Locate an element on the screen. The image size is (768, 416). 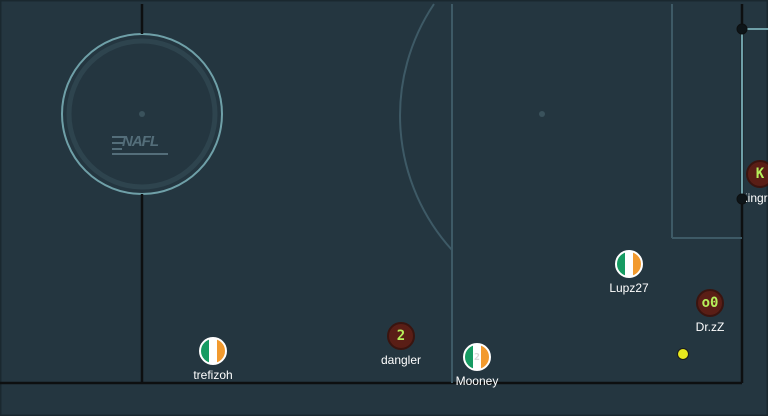
player-drzz: o0 Dr.zZ is located at coordinates (710, 311).